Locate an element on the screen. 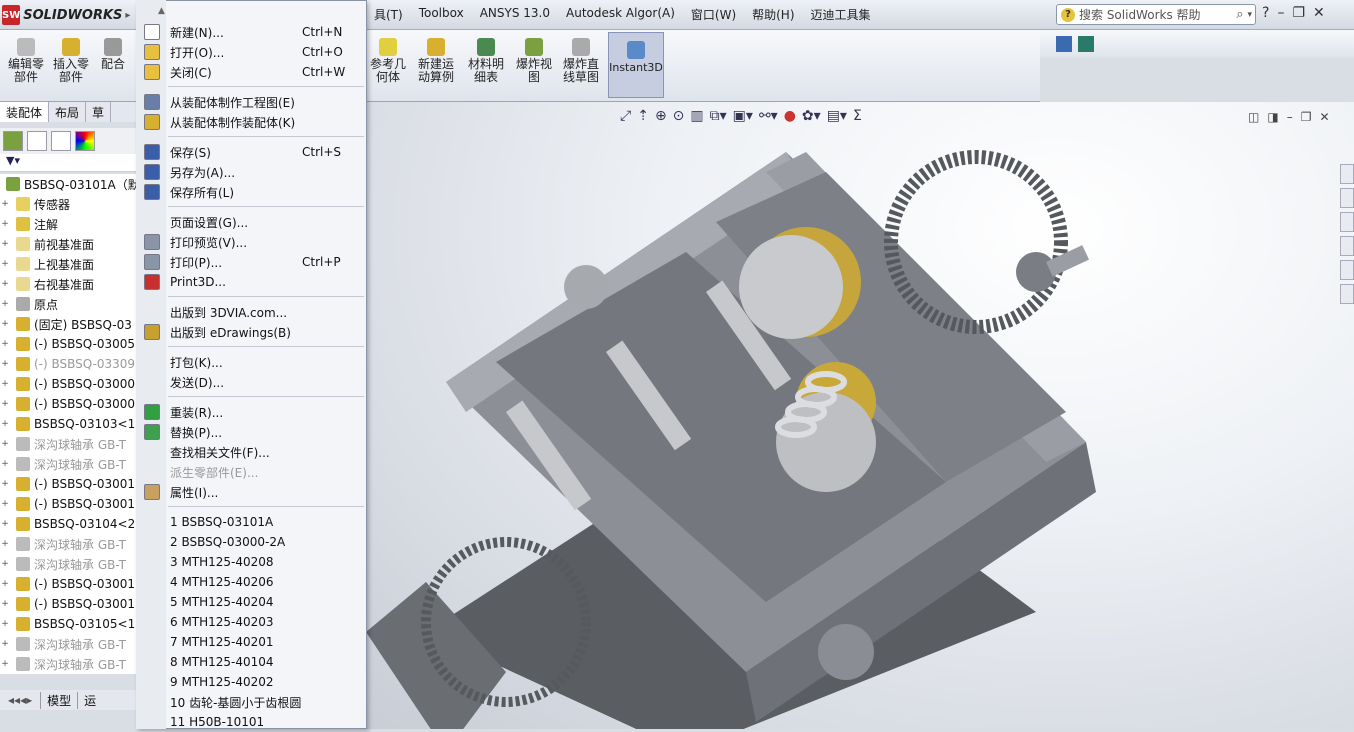  file-menu-item: 5 MTH125-40204 is located at coordinates (250, 602).